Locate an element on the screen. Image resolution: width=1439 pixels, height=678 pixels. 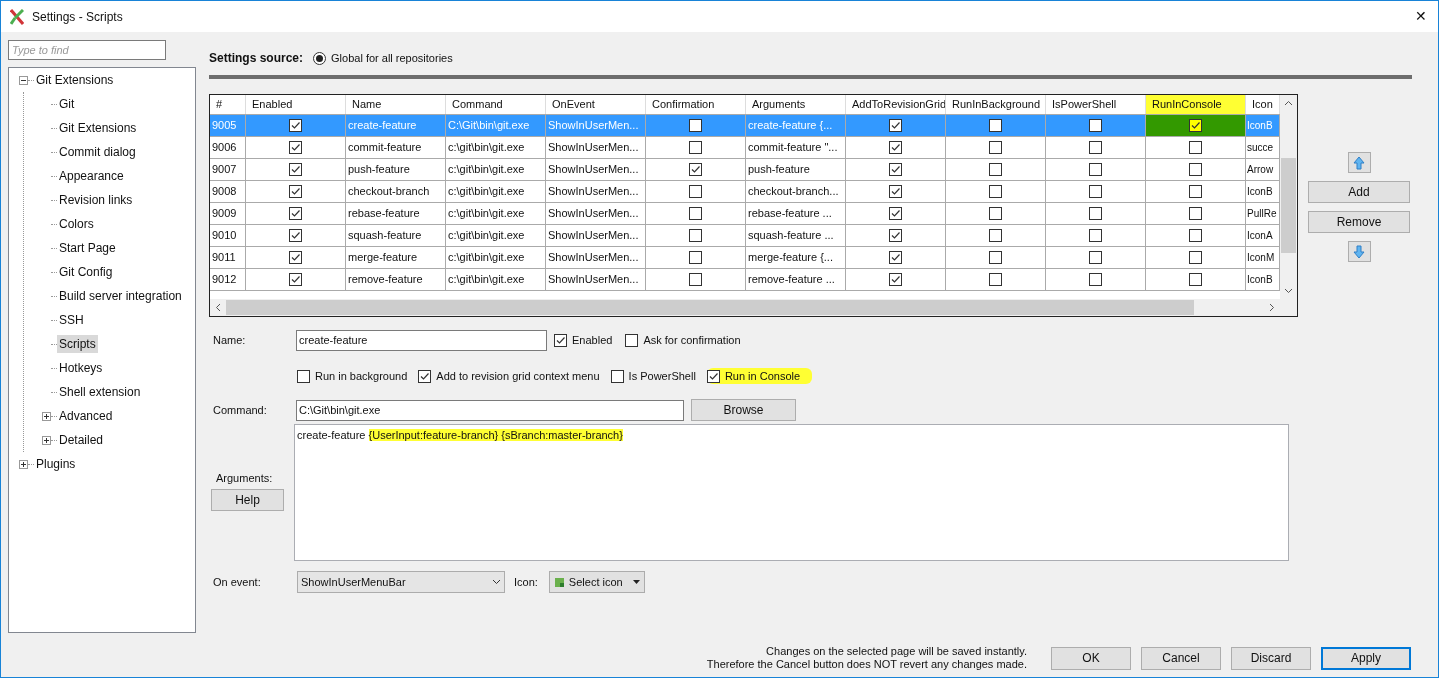
search-field: Type to find is located at coordinates (87, 50).